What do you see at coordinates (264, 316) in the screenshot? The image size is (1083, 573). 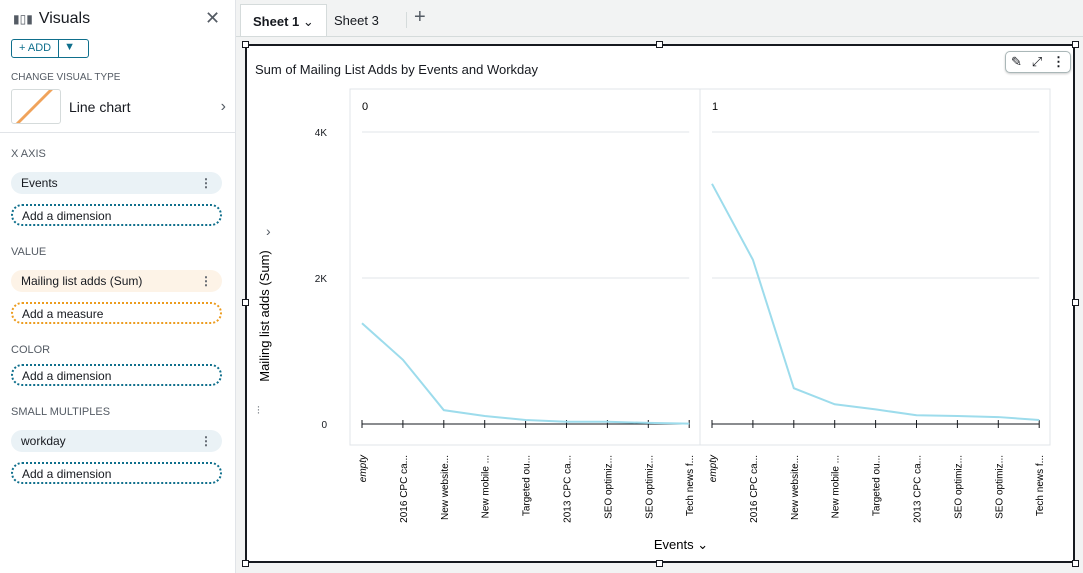 I see `y-axis-title: Mailing list adds (Sum)` at bounding box center [264, 316].